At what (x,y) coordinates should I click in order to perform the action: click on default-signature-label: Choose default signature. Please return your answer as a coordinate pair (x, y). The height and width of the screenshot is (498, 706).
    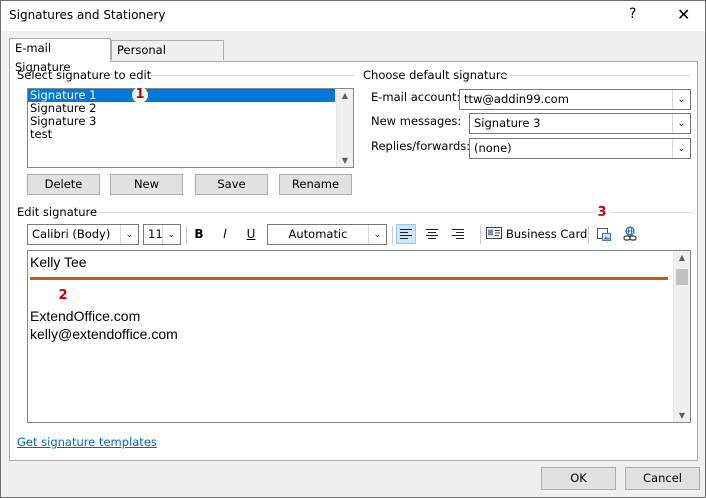
    Looking at the image, I should click on (435, 75).